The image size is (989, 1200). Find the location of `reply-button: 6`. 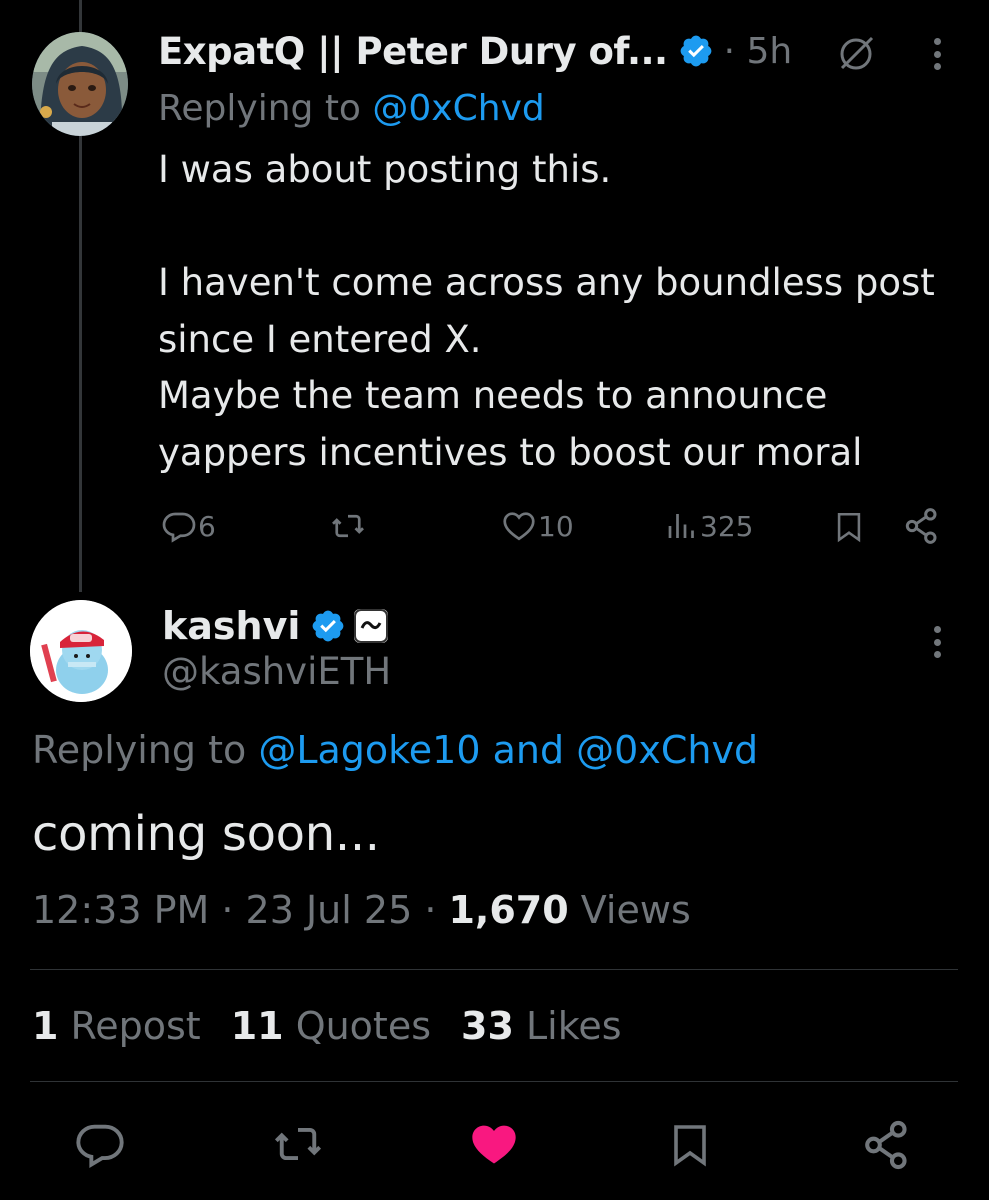

reply-button: 6 is located at coordinates (188, 526).